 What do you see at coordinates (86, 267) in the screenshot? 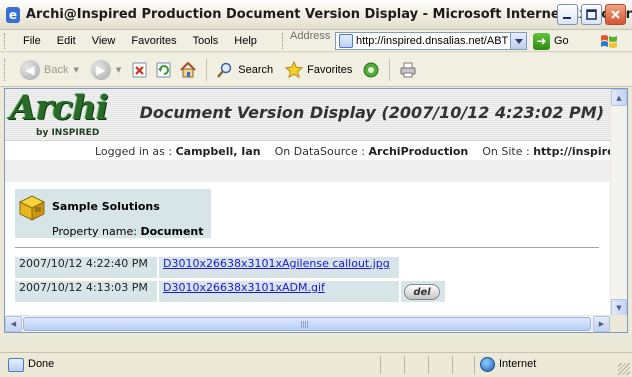
I see `version-date: 2007/10/12 4:22:40 PM` at bounding box center [86, 267].